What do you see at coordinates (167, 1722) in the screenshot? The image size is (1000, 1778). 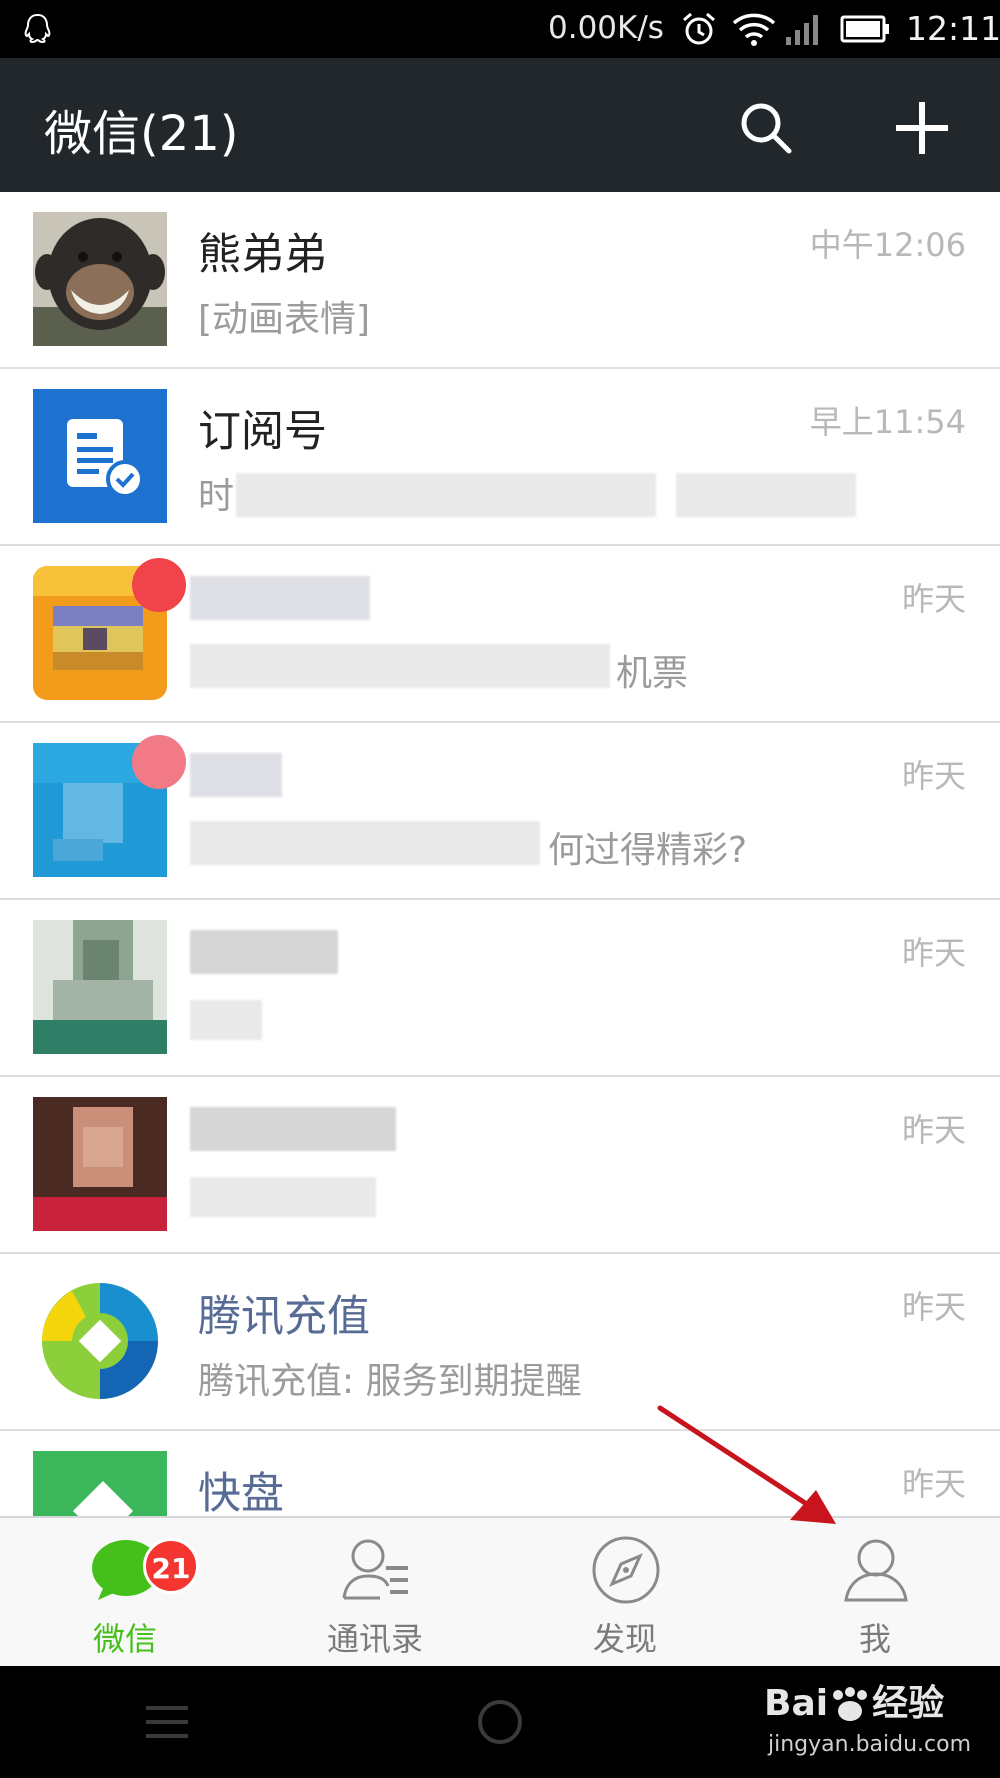 I see `menu-icon` at bounding box center [167, 1722].